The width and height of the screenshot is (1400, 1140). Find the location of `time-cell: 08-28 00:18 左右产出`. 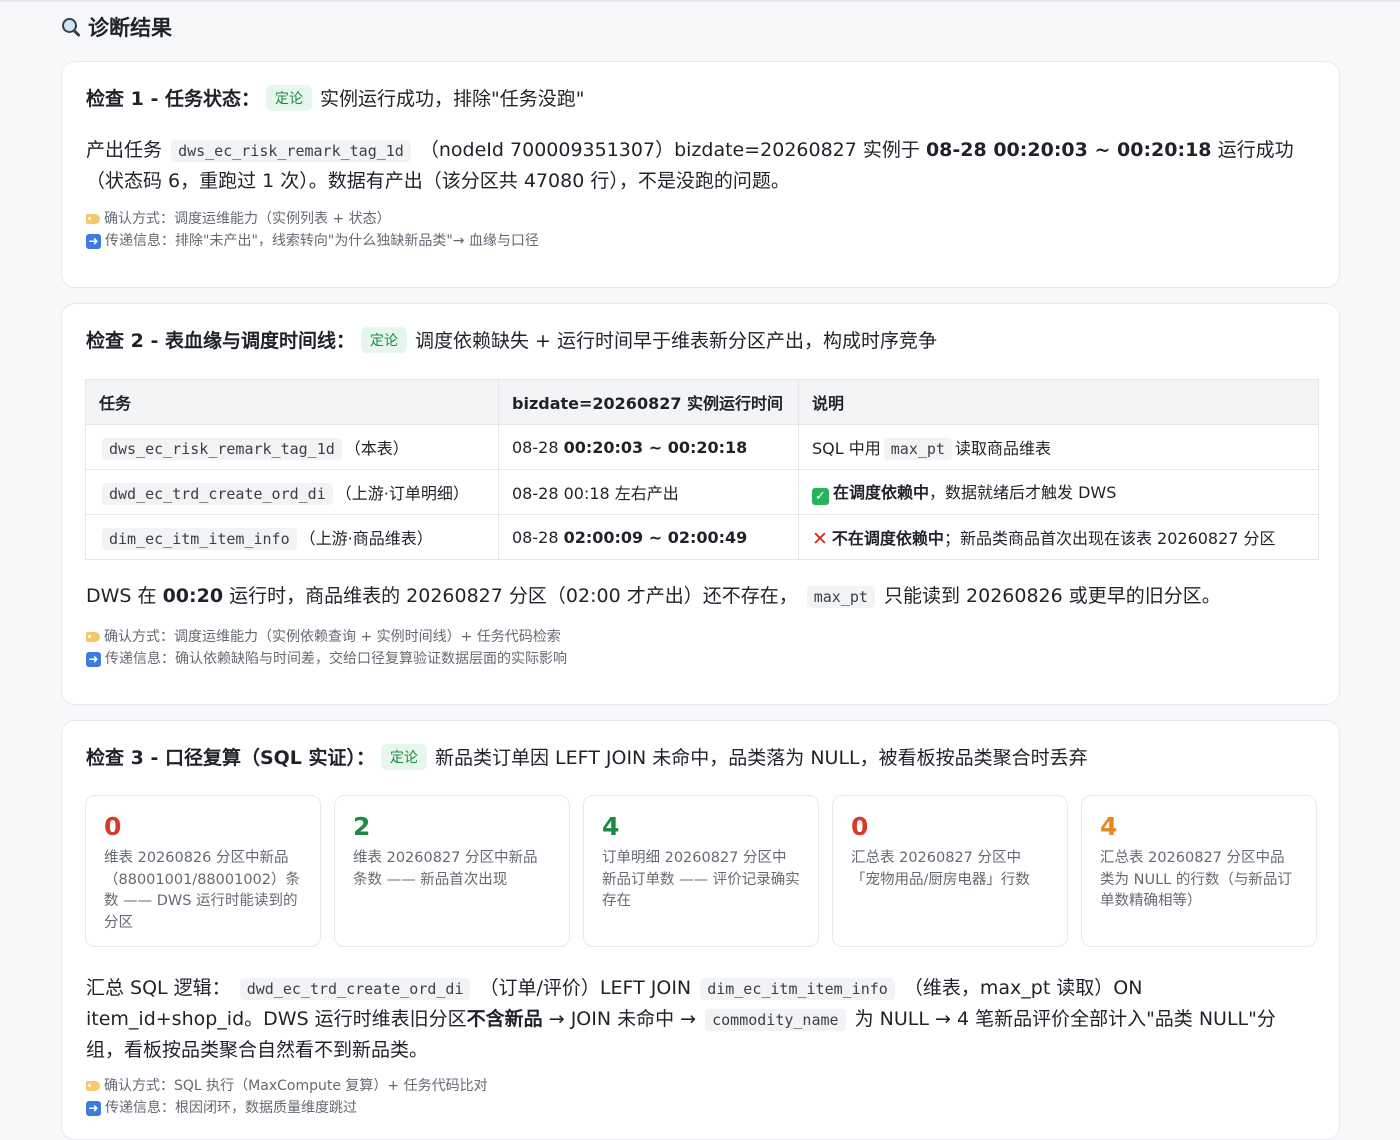

time-cell: 08-28 00:18 左右产出 is located at coordinates (648, 492).